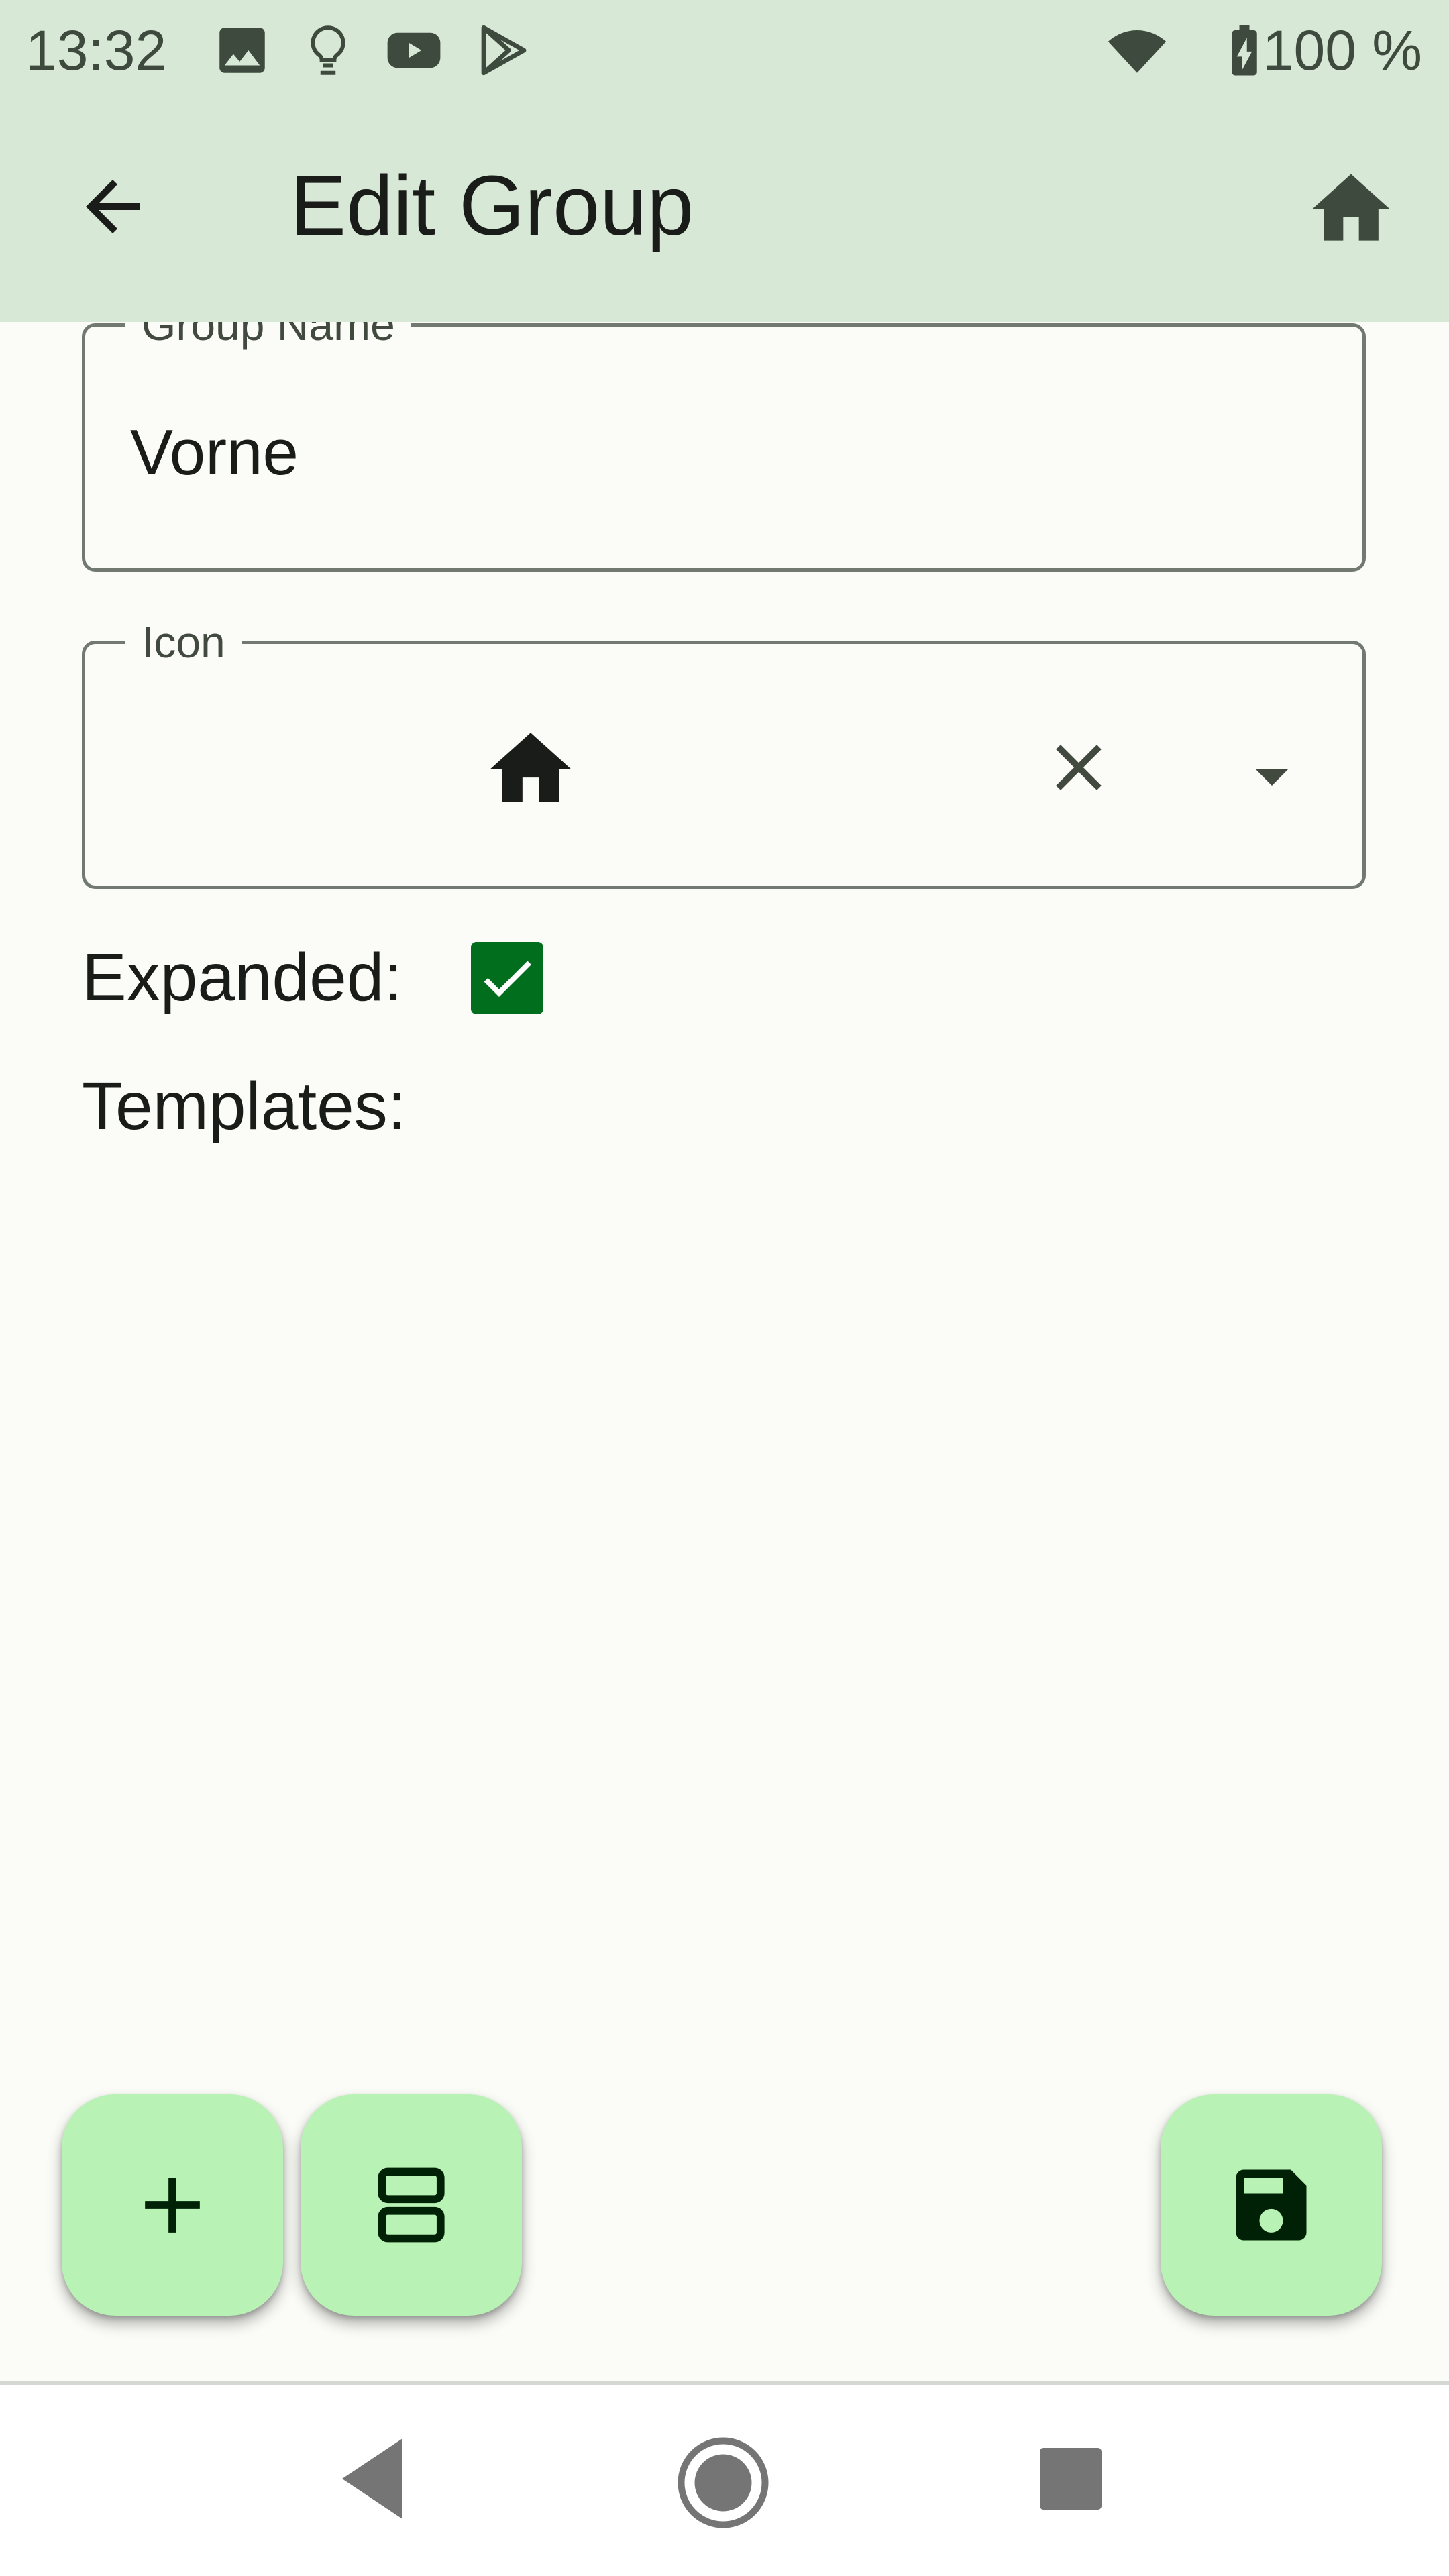  What do you see at coordinates (1137, 51) in the screenshot?
I see `wifi-icon` at bounding box center [1137, 51].